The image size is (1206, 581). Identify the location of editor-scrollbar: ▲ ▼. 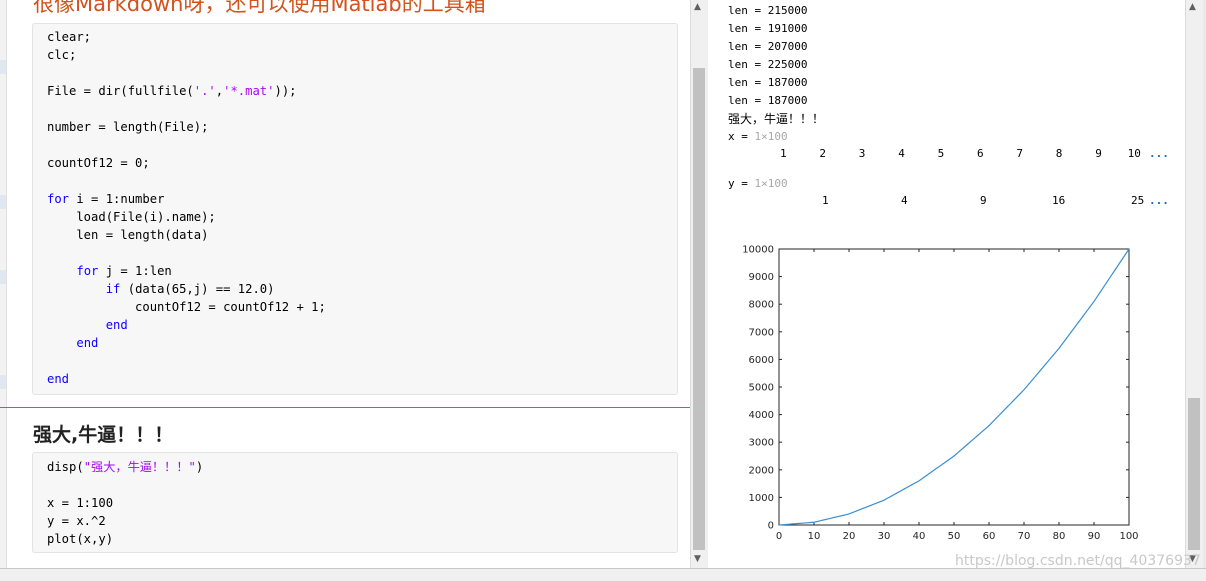
(699, 284).